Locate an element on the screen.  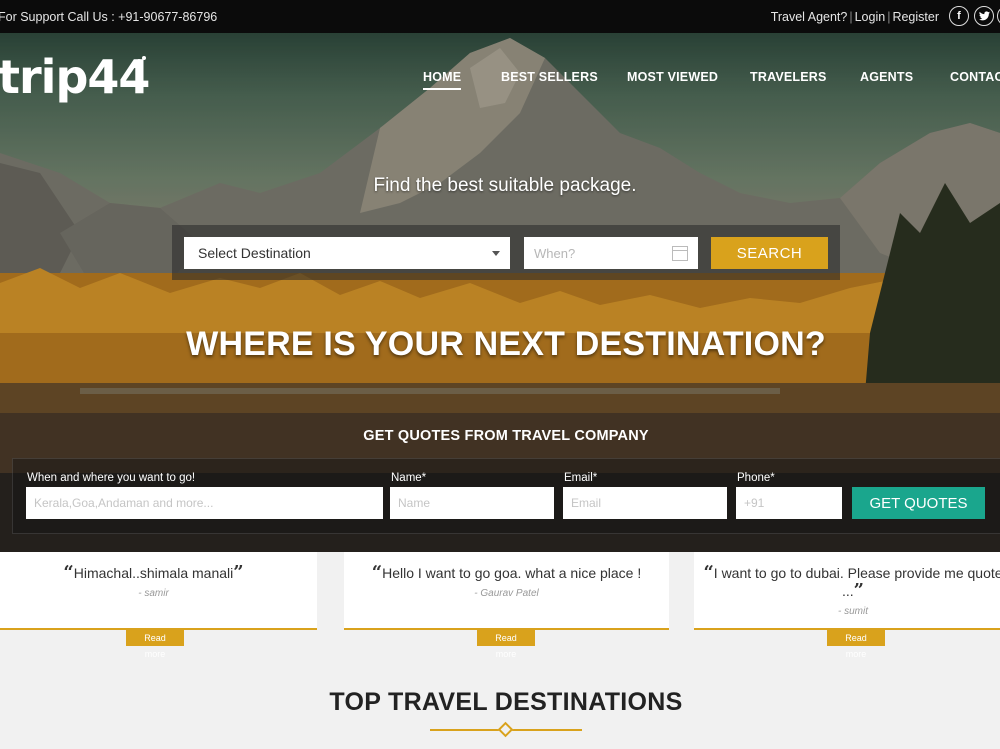
quotes-heading: GET QUOTES FROM TRAVEL COMPANY is located at coordinates (506, 436).